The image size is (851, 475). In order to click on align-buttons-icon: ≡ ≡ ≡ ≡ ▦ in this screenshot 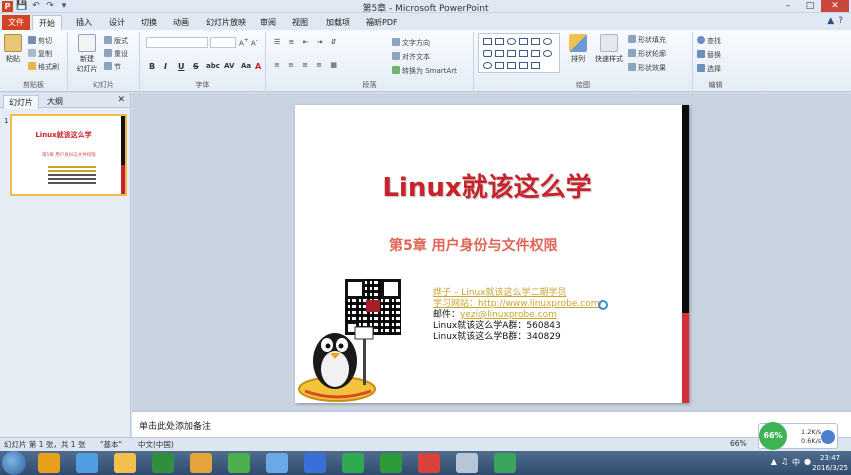, I will do `click(307, 65)`.